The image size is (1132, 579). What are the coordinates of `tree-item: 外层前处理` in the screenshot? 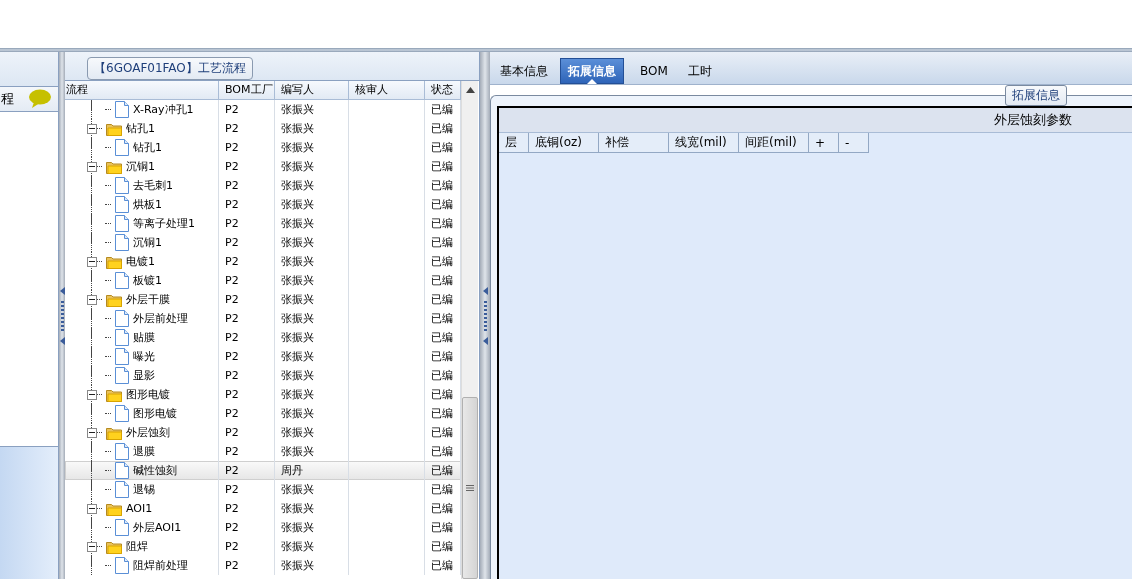 It's located at (160, 318).